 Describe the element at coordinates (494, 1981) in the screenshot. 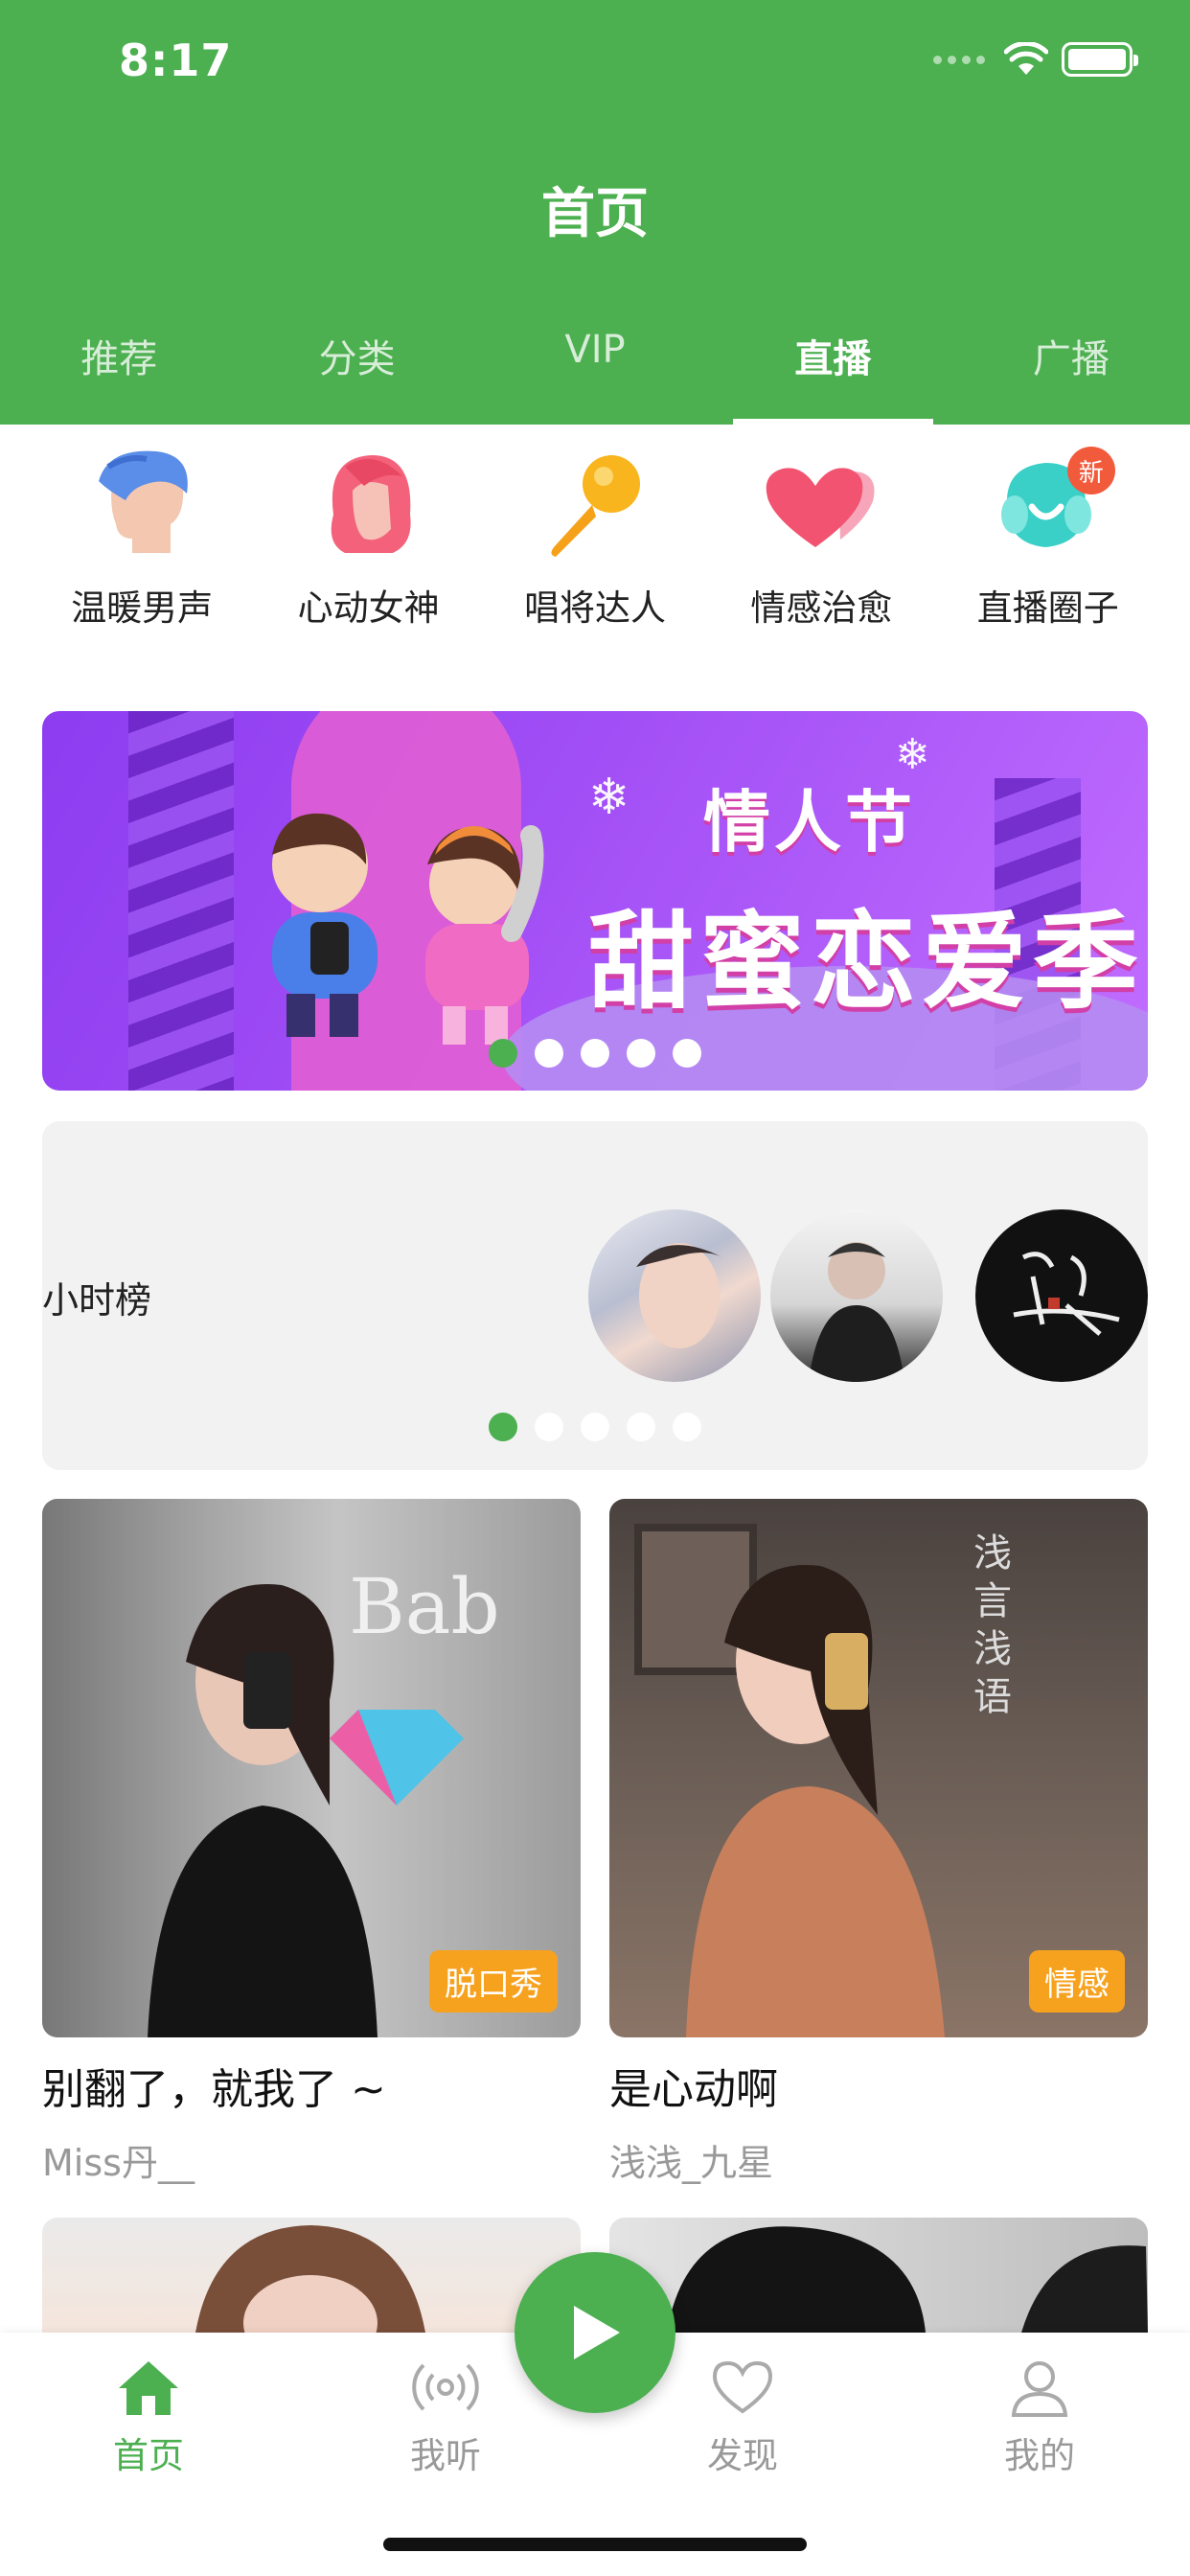

I see `category-tag: 脱口秀` at that location.